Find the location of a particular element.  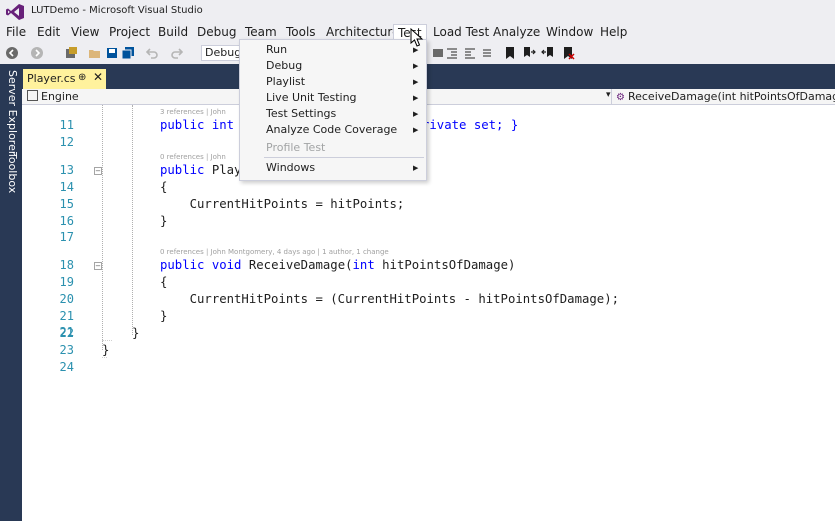

line-number: 24 is located at coordinates (66, 367).